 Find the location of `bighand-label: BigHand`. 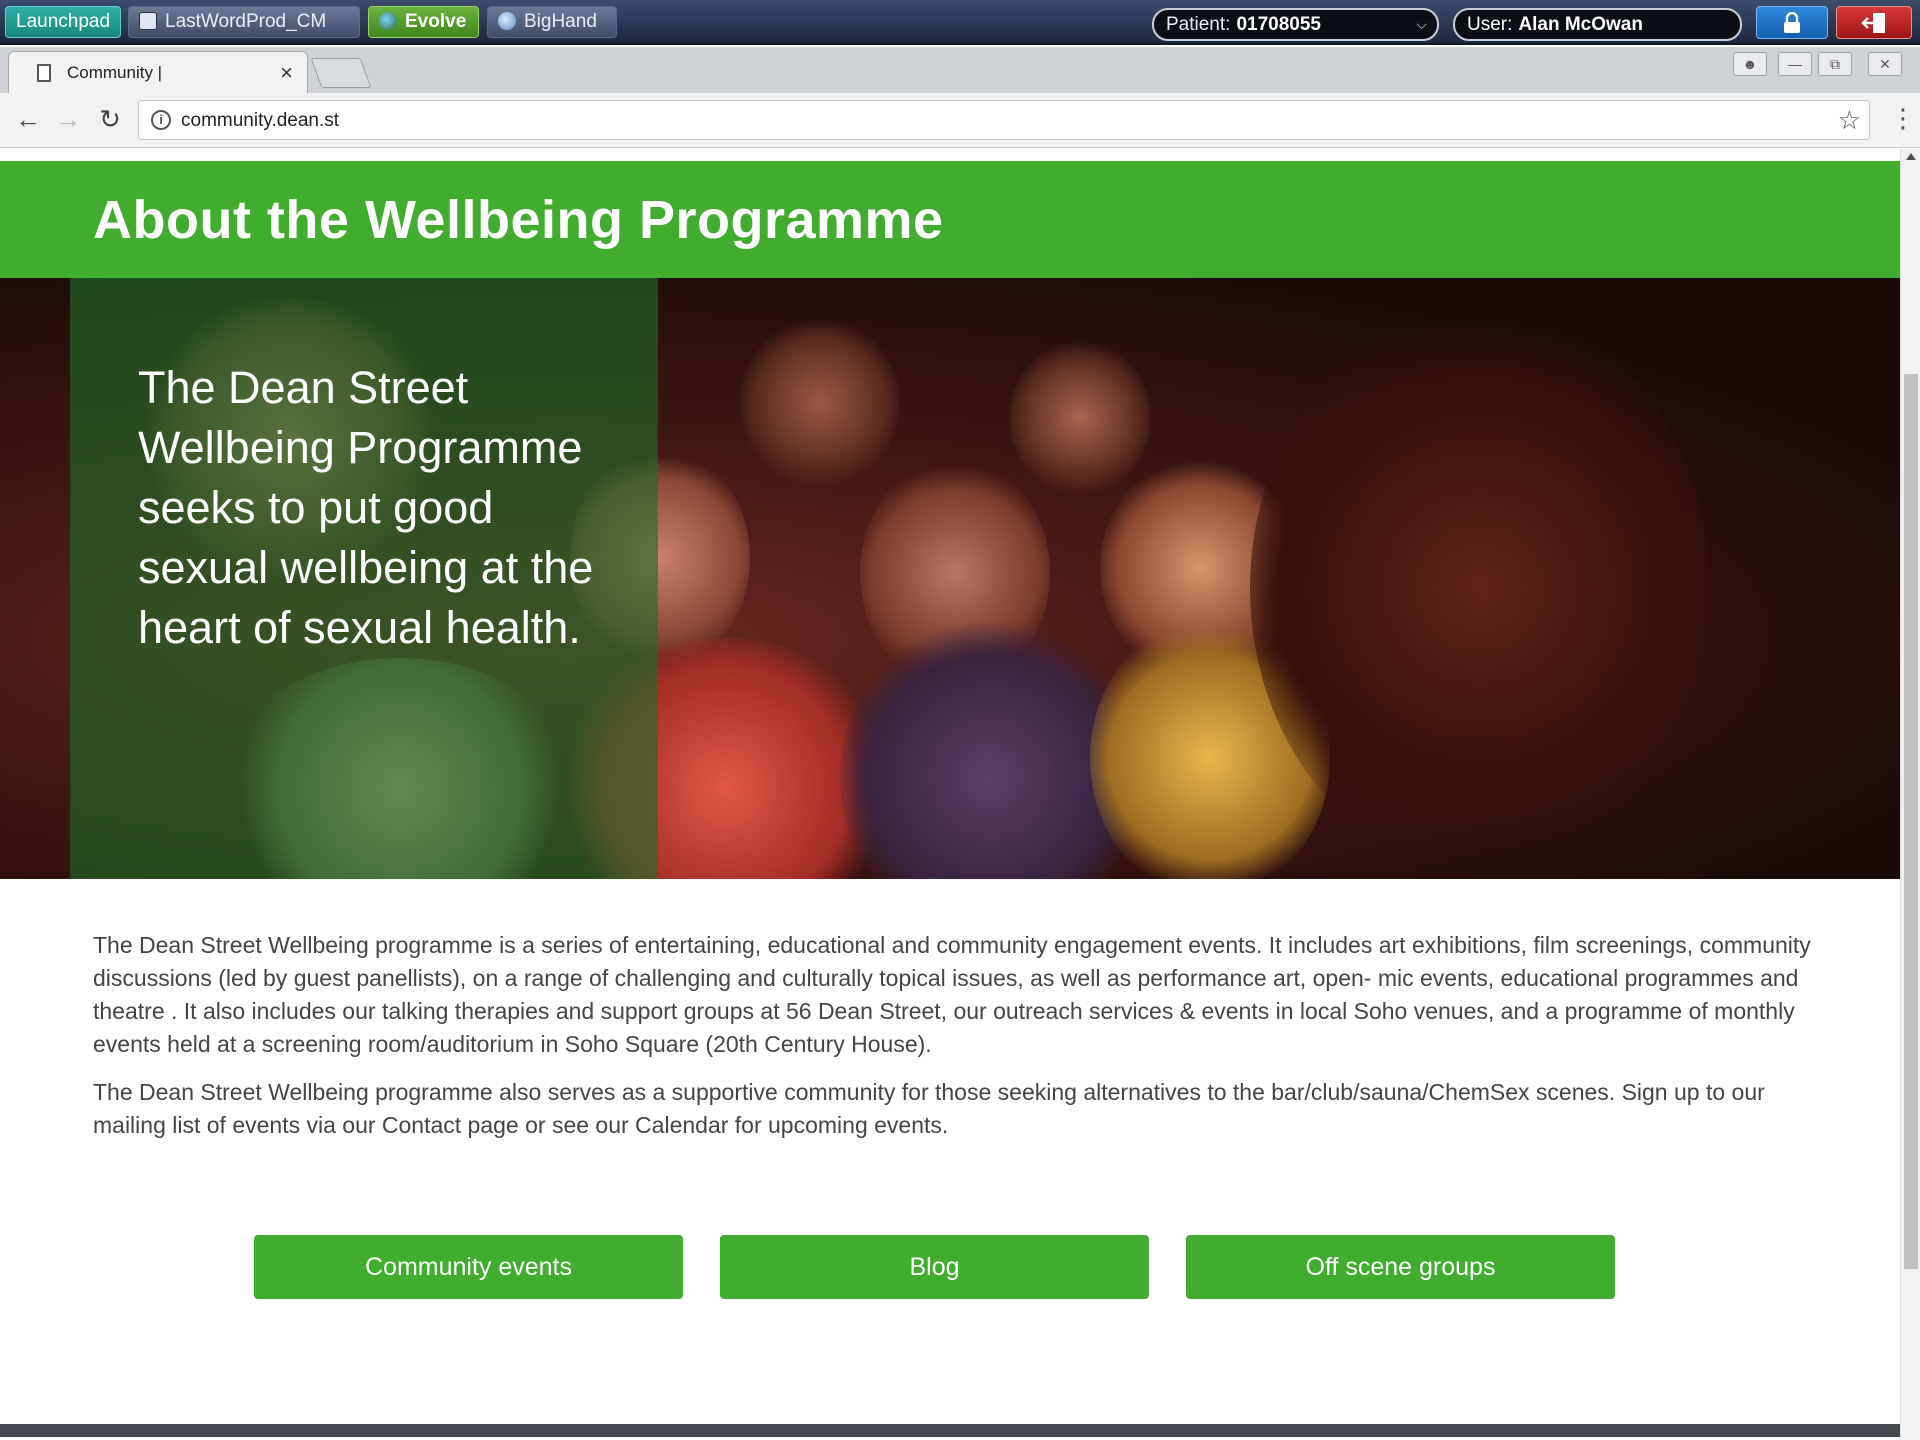

bighand-label: BigHand is located at coordinates (560, 21).